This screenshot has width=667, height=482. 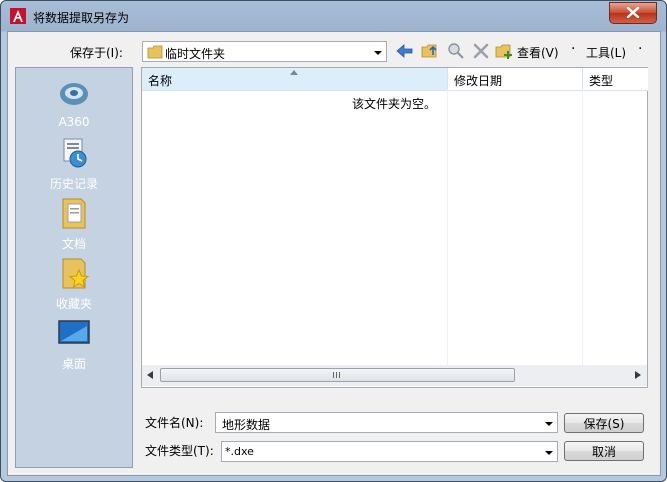 I want to click on history-icon, so click(x=75, y=153).